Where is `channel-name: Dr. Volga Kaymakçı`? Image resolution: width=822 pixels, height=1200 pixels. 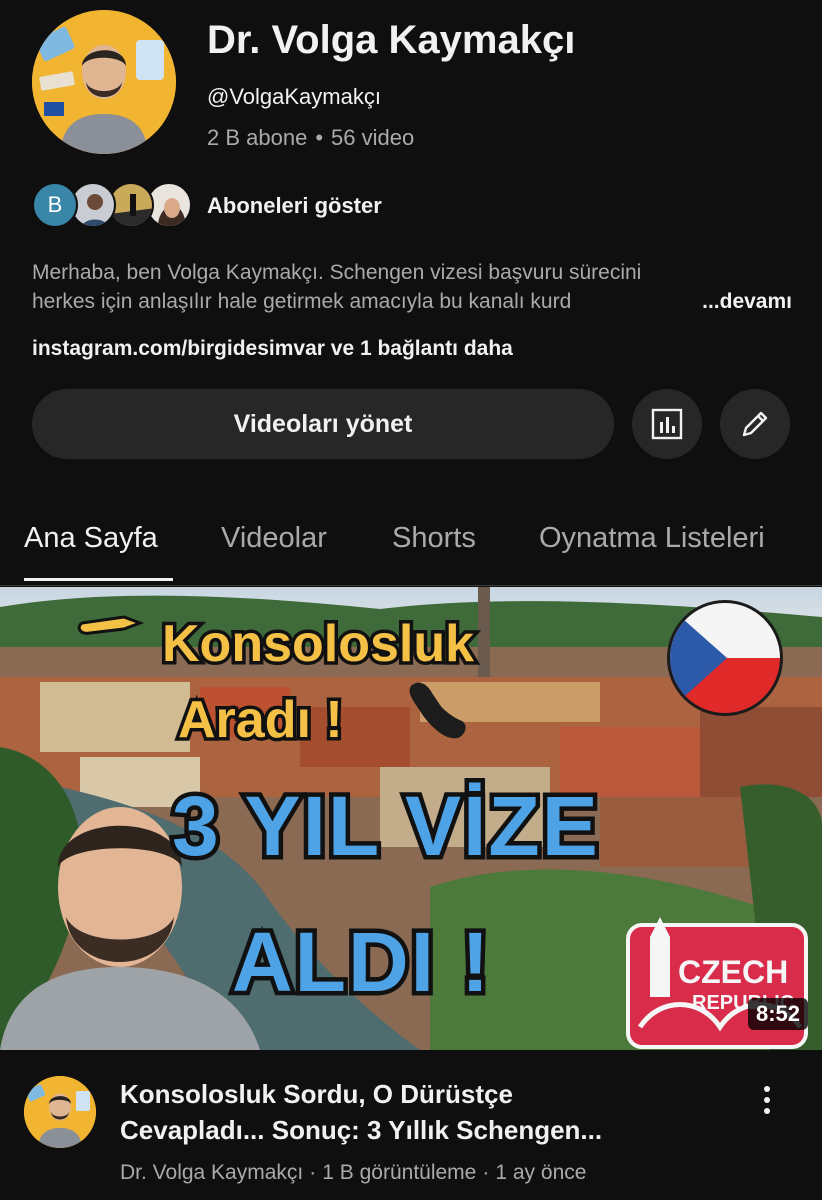 channel-name: Dr. Volga Kaymakçı is located at coordinates (391, 40).